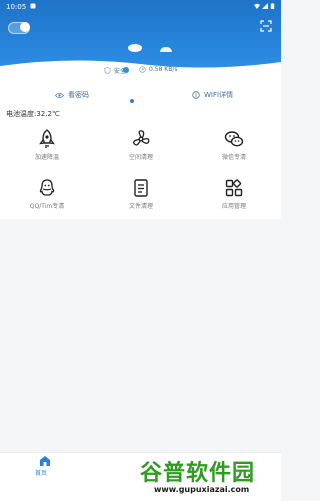 The width and height of the screenshot is (320, 501). I want to click on scan-icon, so click(266, 26).